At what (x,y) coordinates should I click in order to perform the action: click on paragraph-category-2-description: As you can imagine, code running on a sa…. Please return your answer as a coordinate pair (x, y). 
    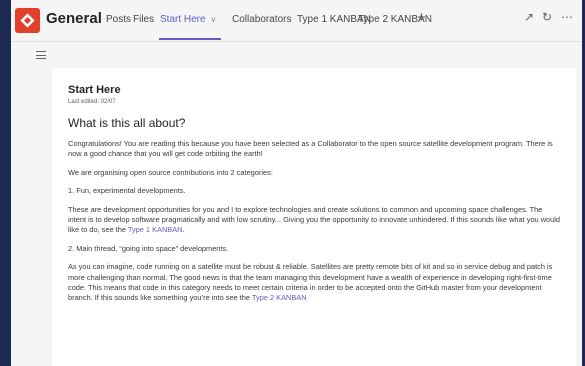
    Looking at the image, I should click on (315, 283).